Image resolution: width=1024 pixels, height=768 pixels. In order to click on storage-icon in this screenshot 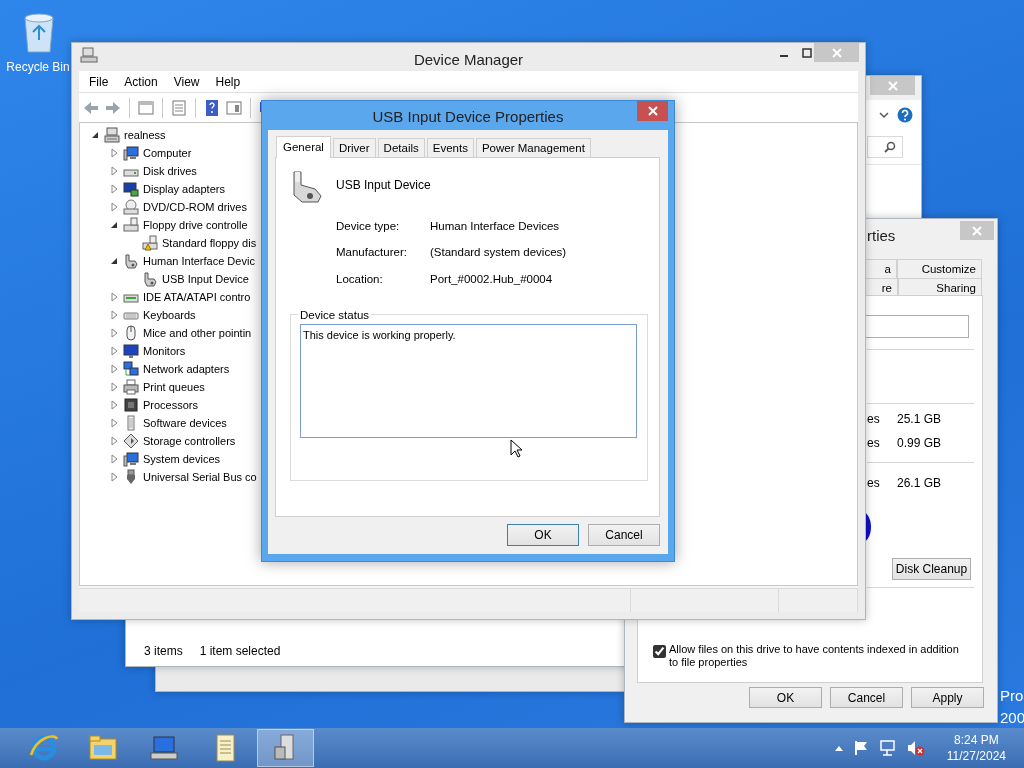, I will do `click(131, 441)`.